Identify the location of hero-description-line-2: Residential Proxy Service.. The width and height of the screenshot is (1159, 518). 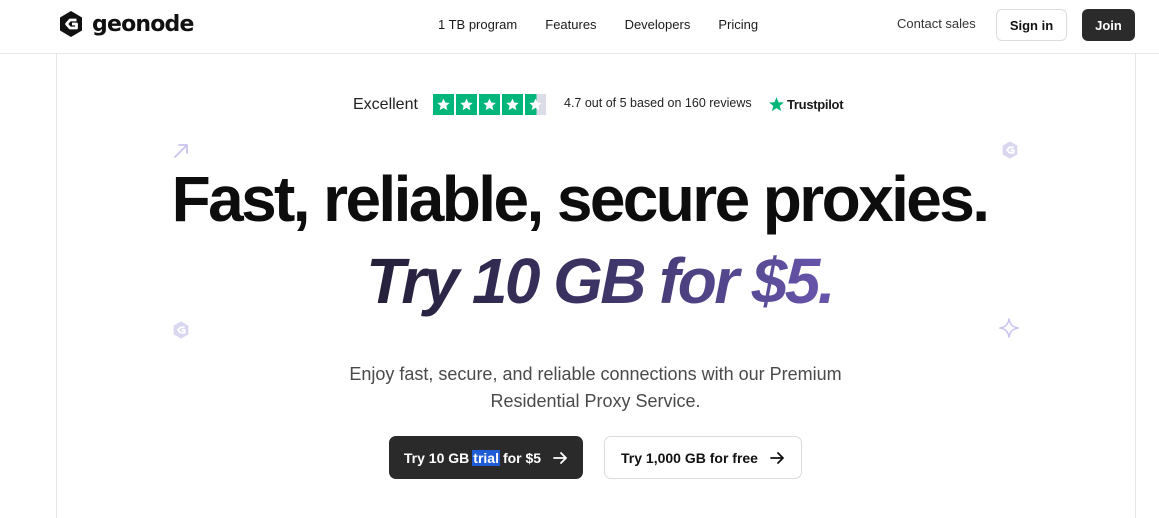
(595, 401).